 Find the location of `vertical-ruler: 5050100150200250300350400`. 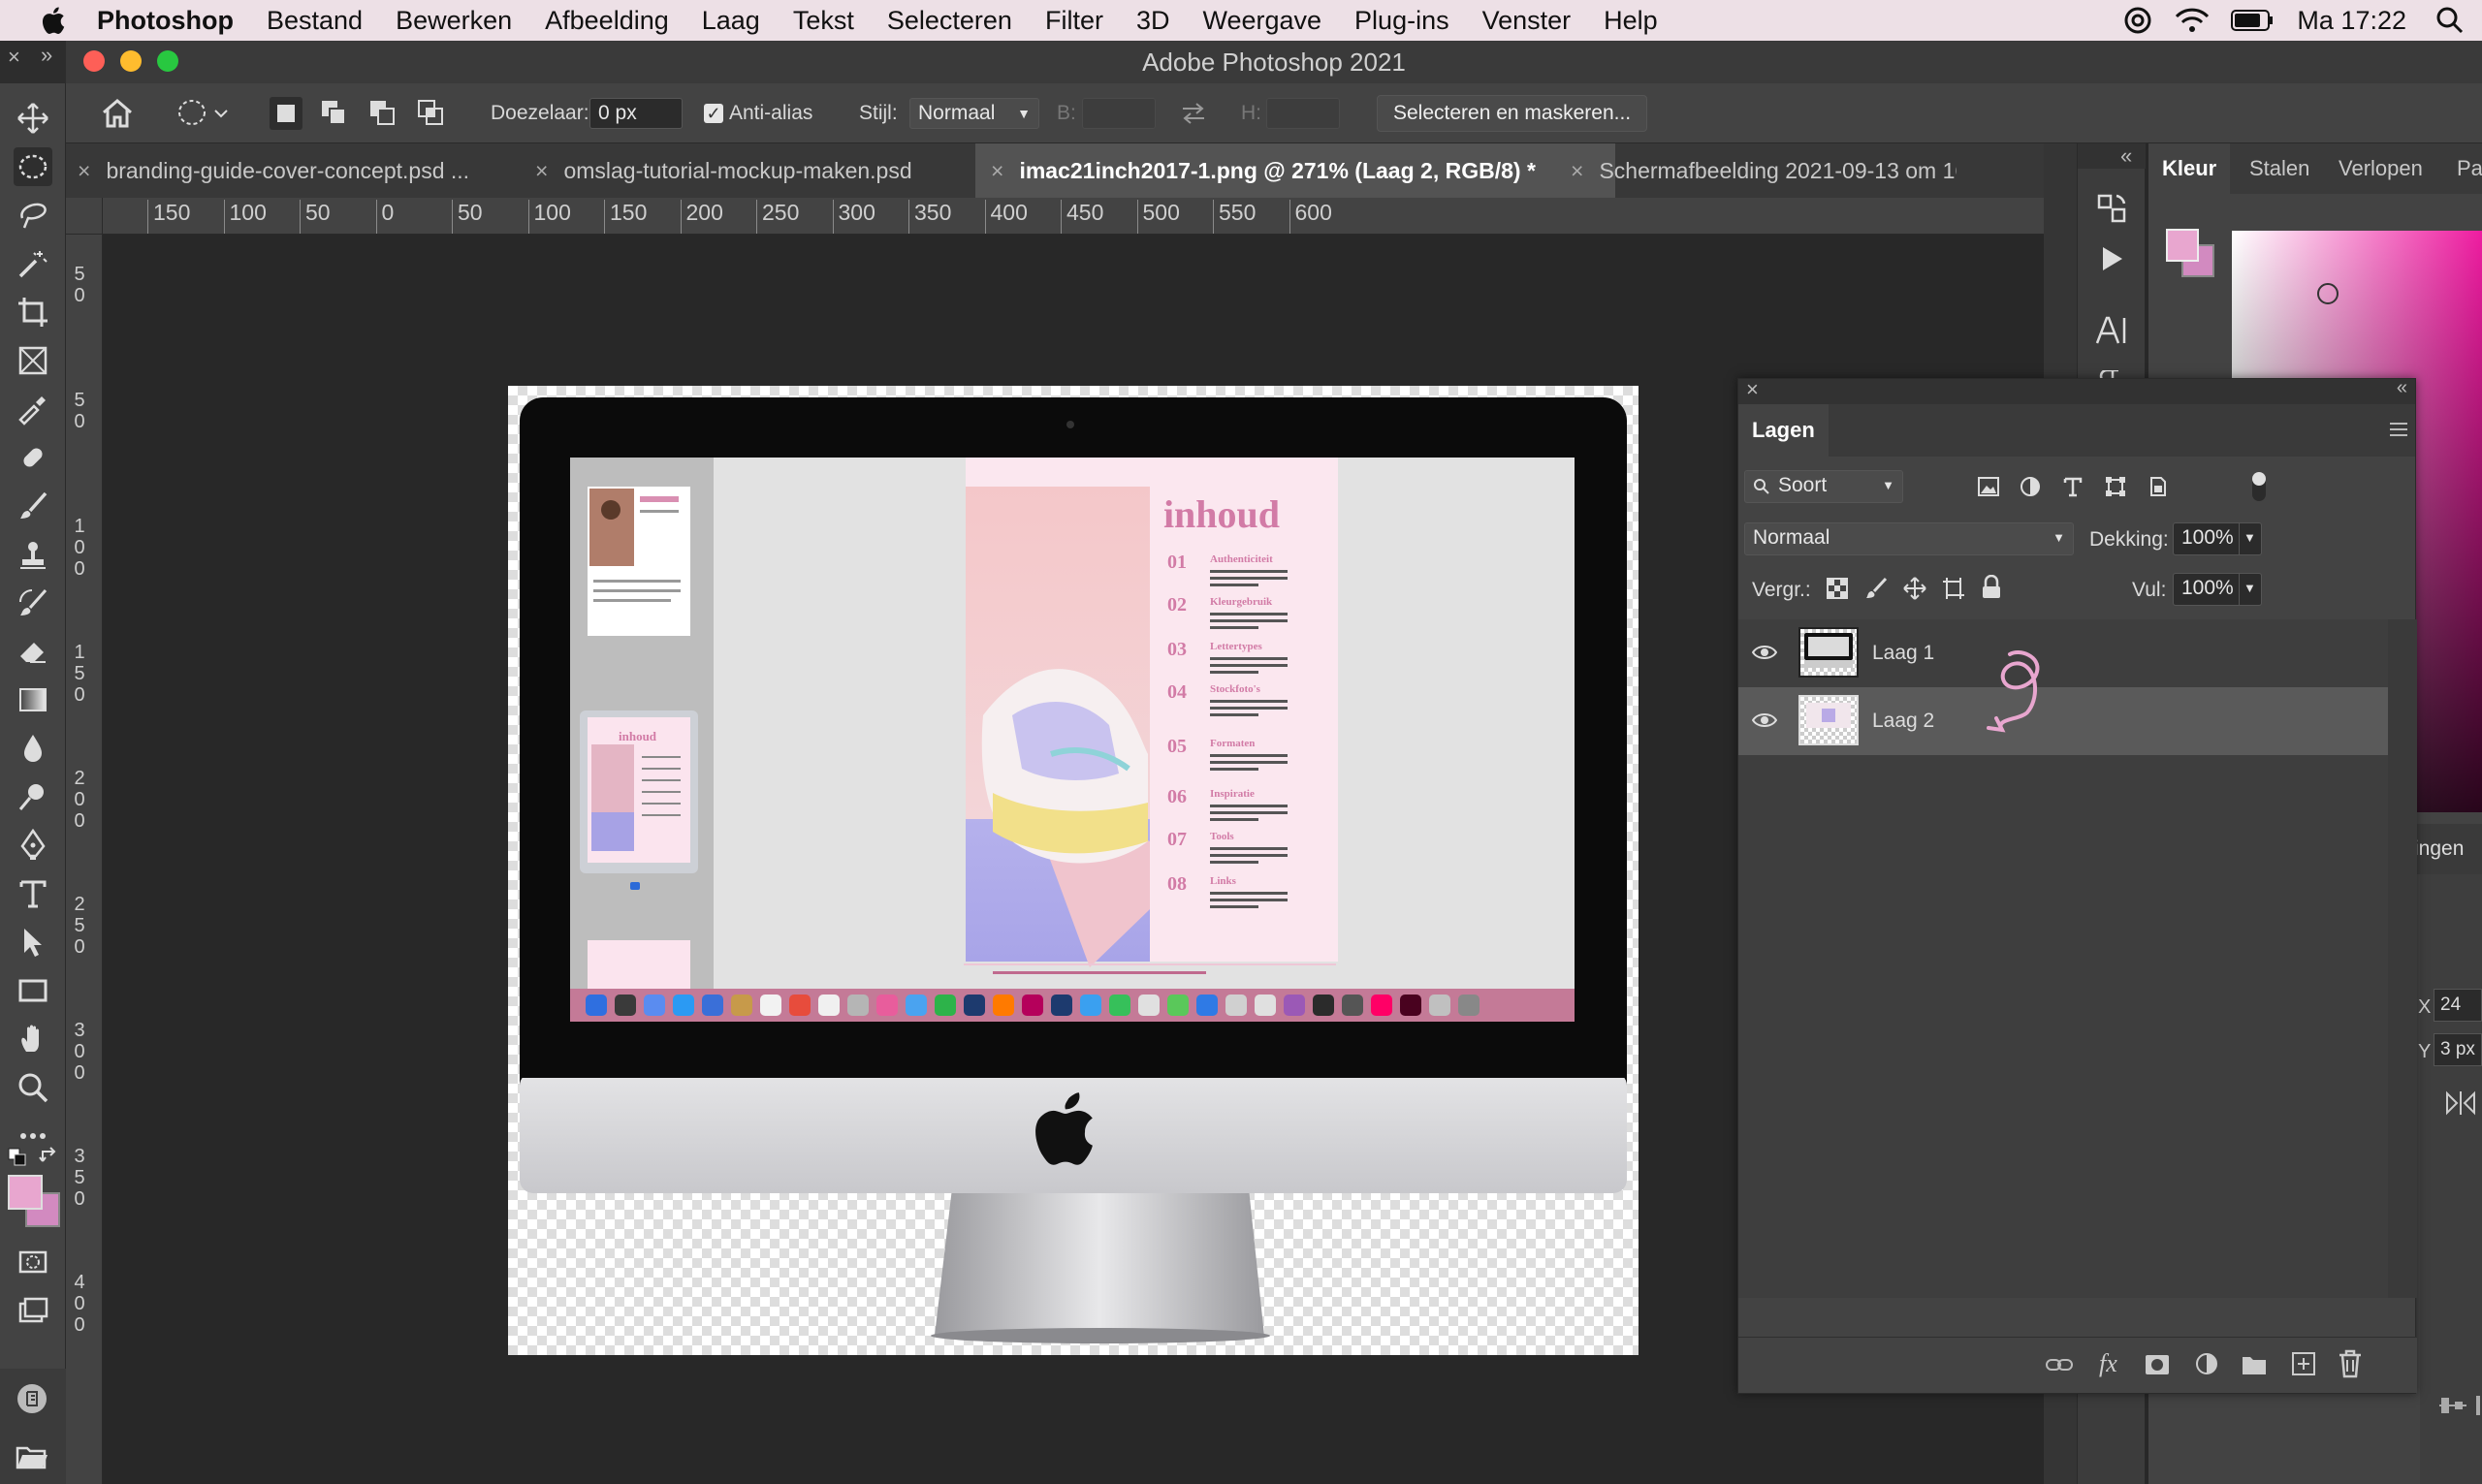

vertical-ruler: 5050100150200250300350400 is located at coordinates (84, 860).